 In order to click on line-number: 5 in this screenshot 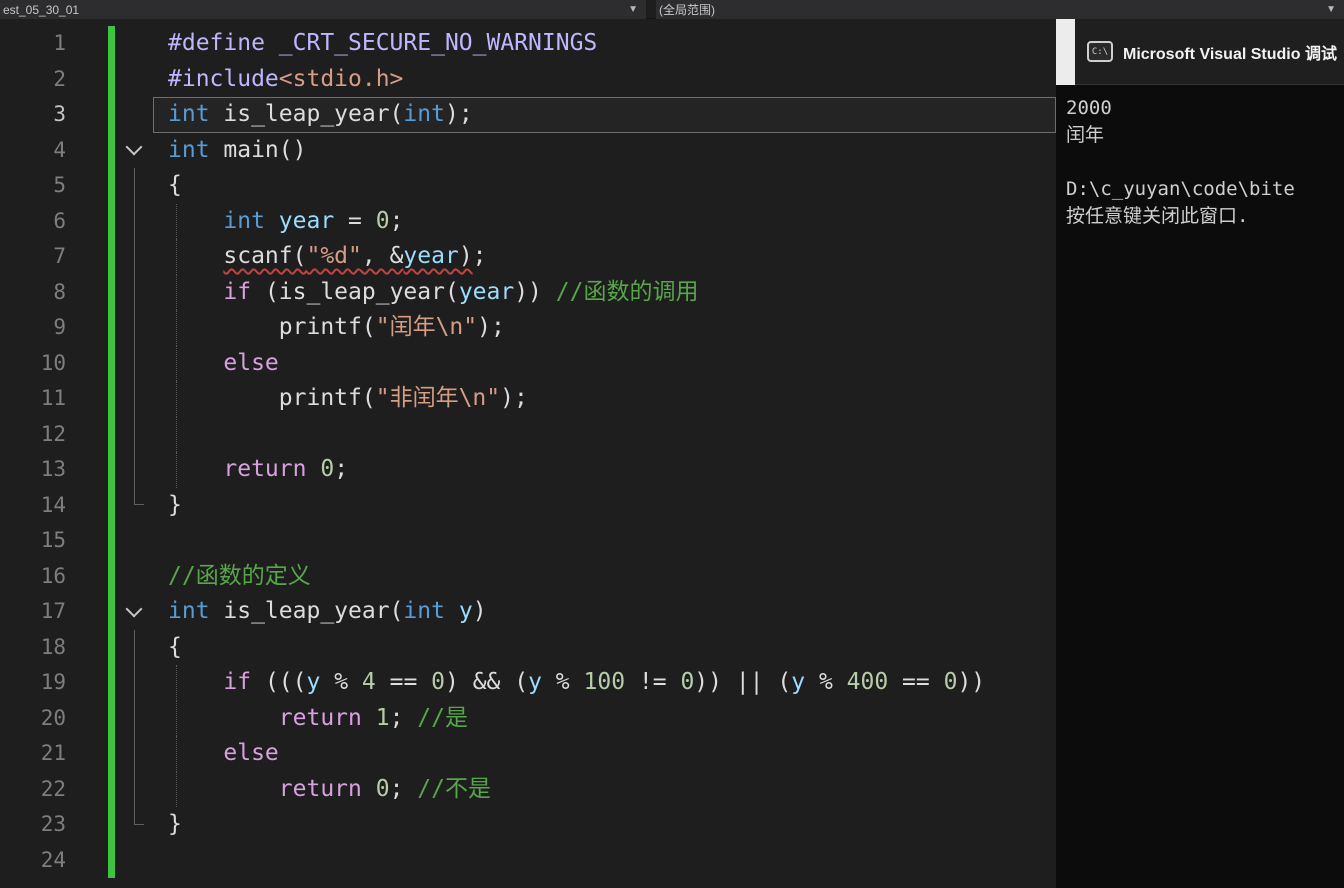, I will do `click(36, 186)`.